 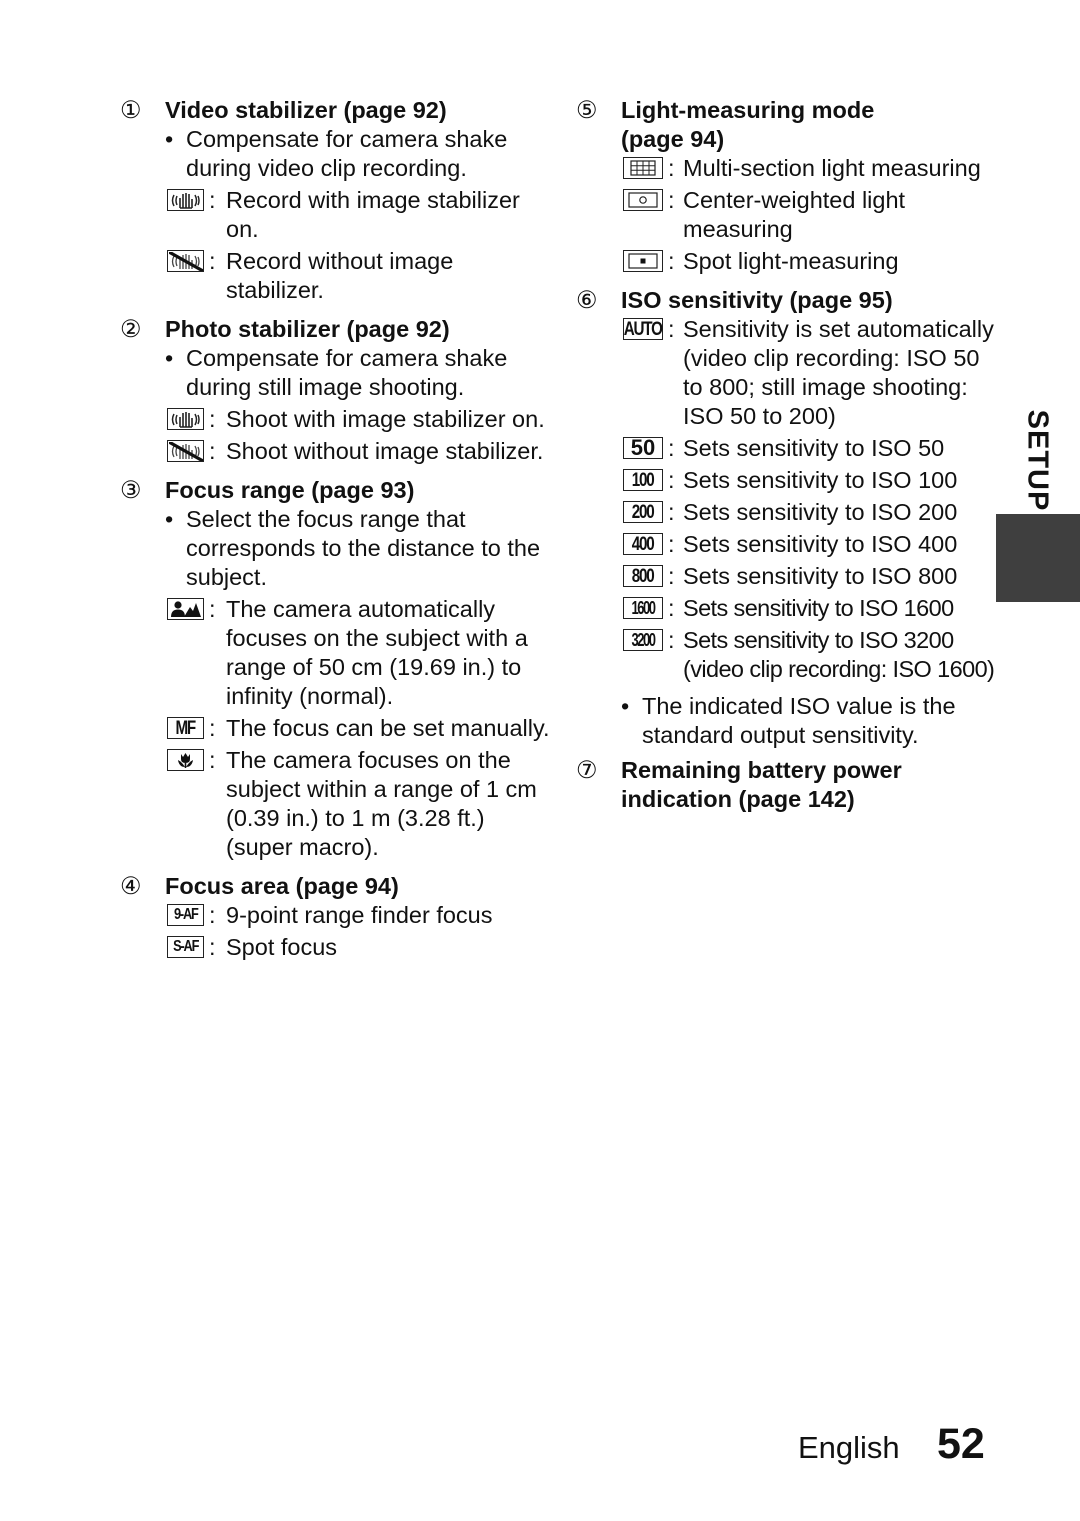 What do you see at coordinates (587, 110) in the screenshot?
I see `circled-number: ⑤` at bounding box center [587, 110].